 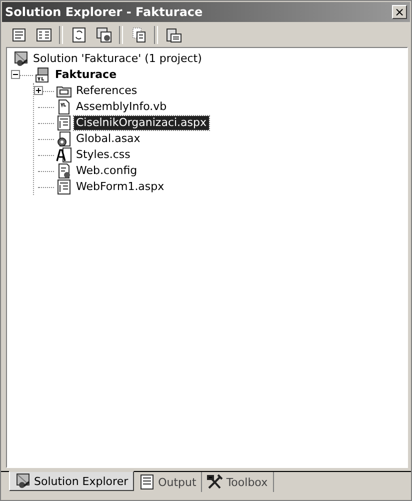 I want to click on tree-item: CiselnikOrganizaci.aspx, so click(x=141, y=123).